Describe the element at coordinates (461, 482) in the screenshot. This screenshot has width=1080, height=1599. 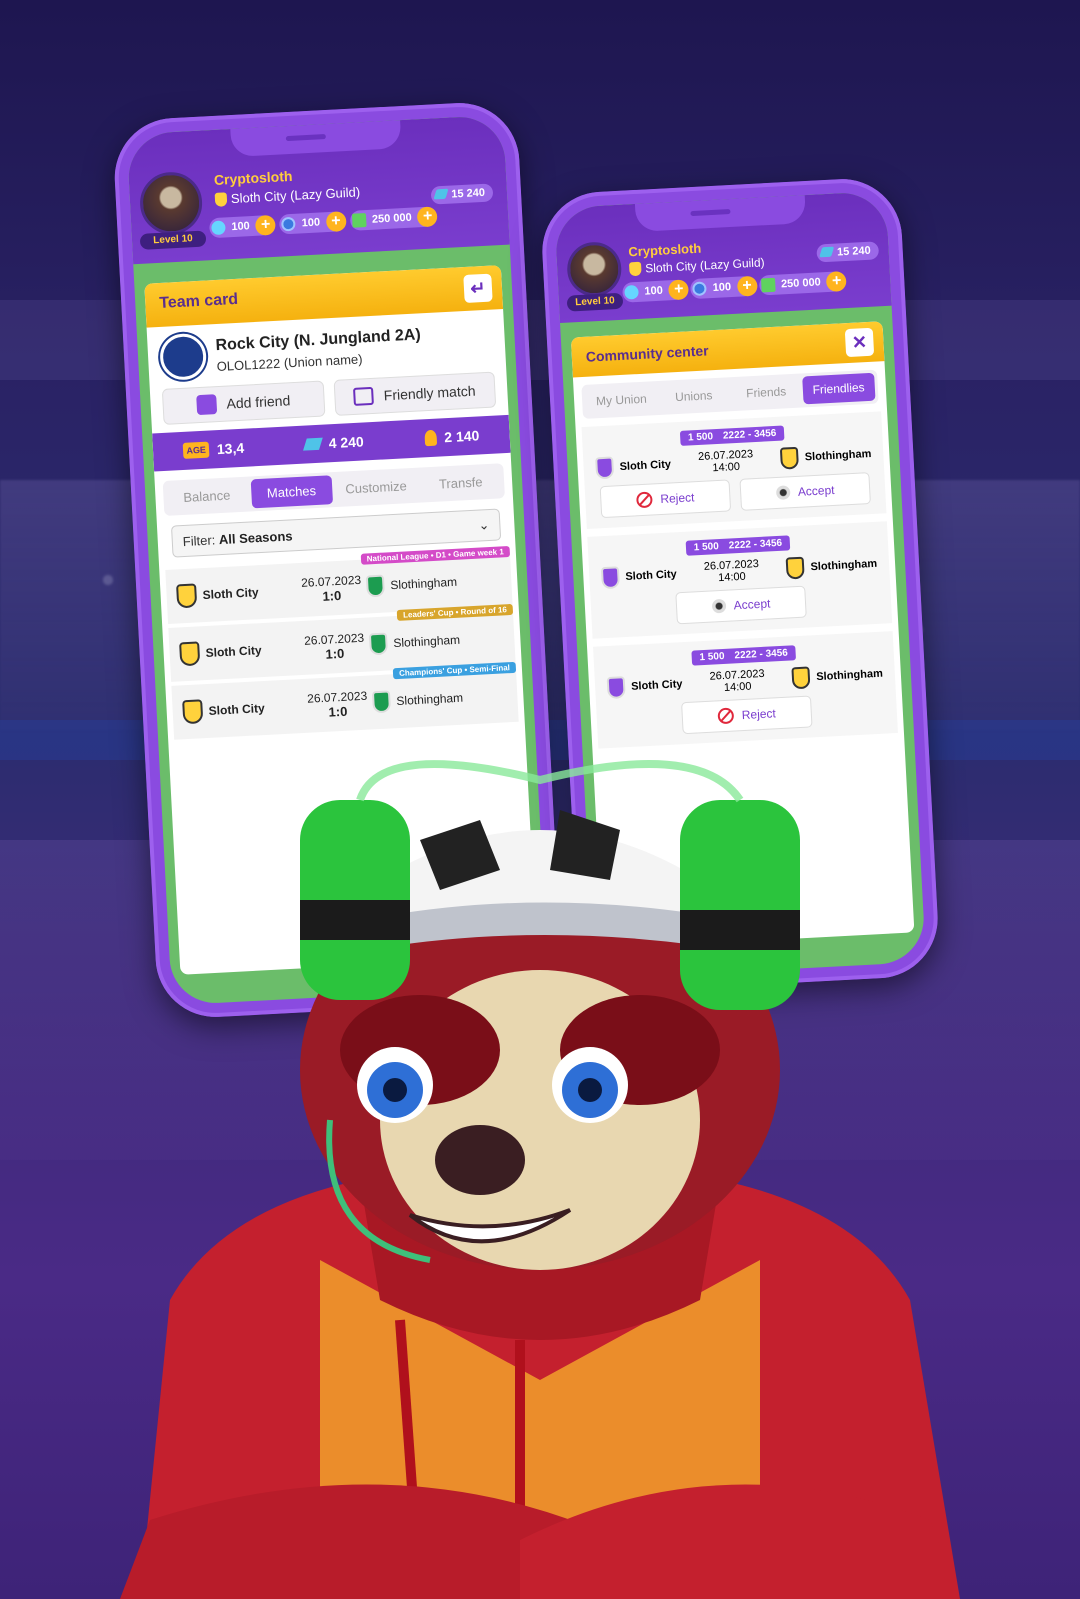
I see `tab-transfers: Transfe` at that location.